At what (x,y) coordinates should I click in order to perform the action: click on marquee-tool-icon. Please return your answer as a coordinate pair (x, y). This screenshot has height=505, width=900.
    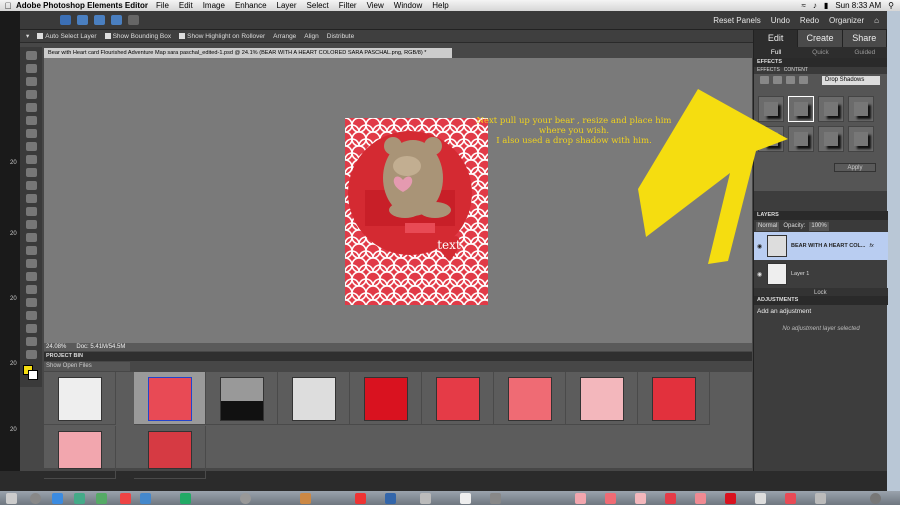
    Looking at the image, I should click on (31, 107).